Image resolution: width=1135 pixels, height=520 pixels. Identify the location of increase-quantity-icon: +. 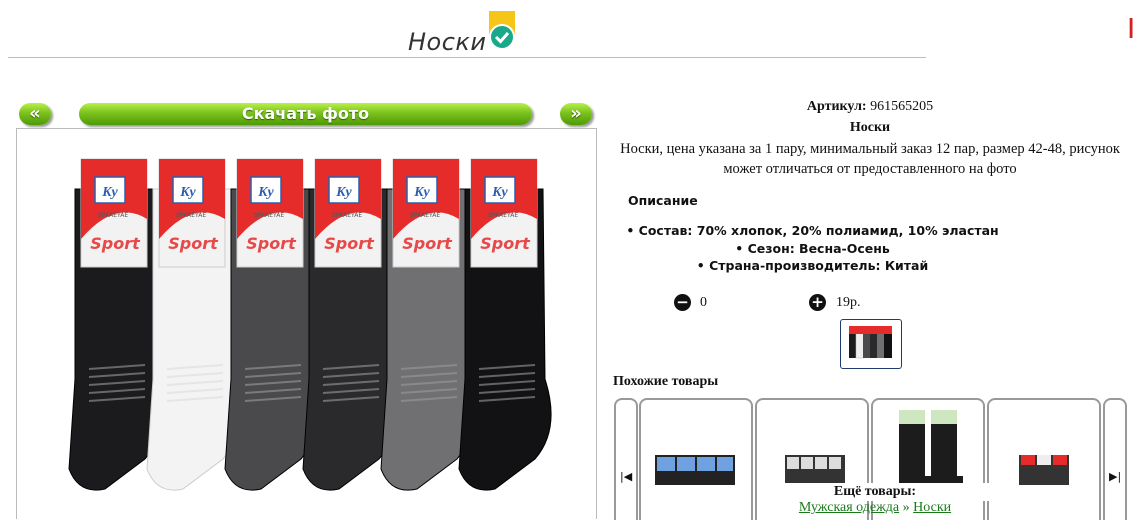
(817, 302).